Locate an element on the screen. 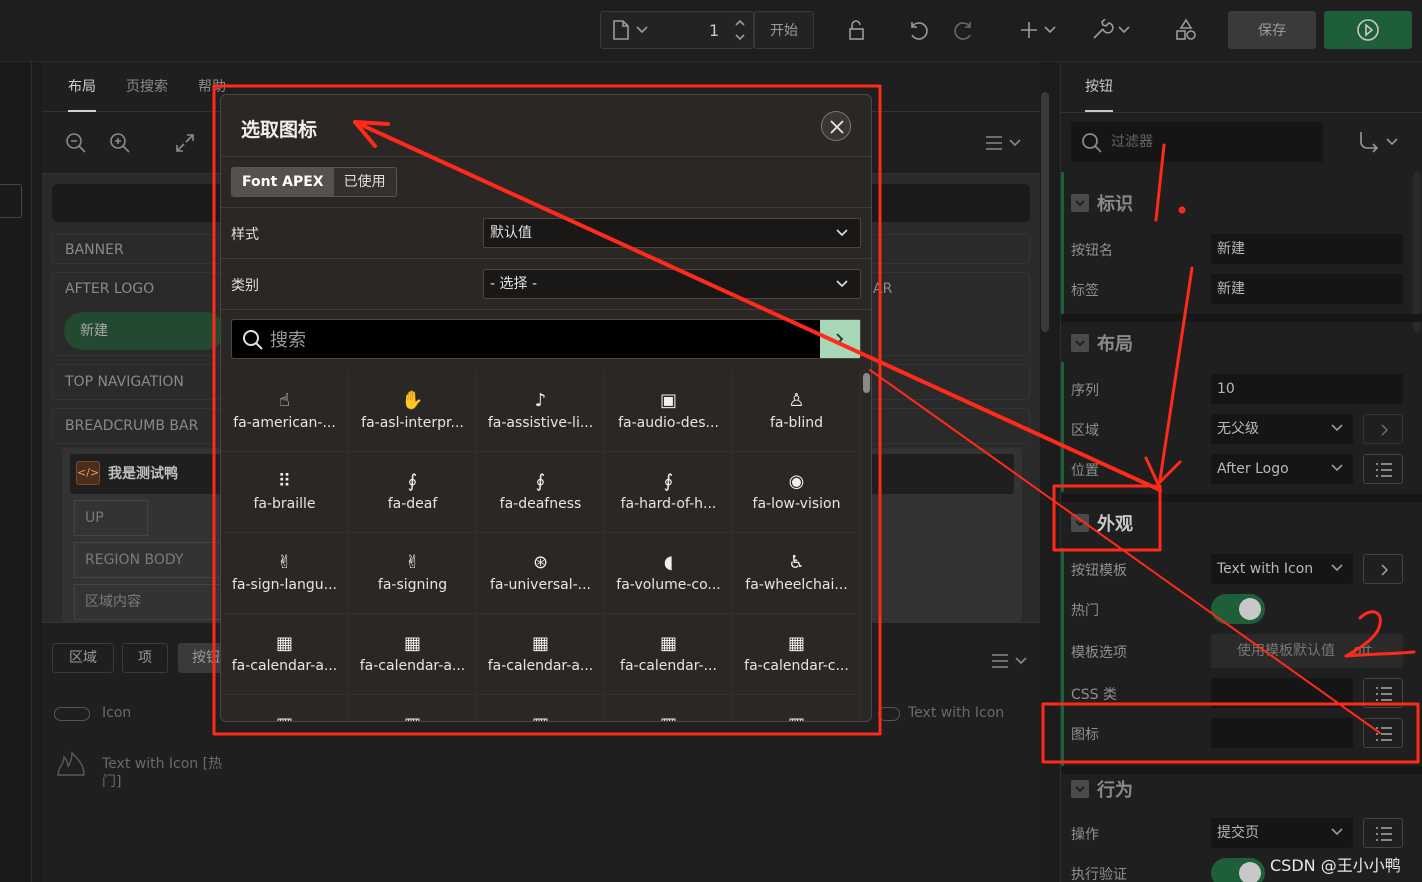  search-submit-button is located at coordinates (840, 339).